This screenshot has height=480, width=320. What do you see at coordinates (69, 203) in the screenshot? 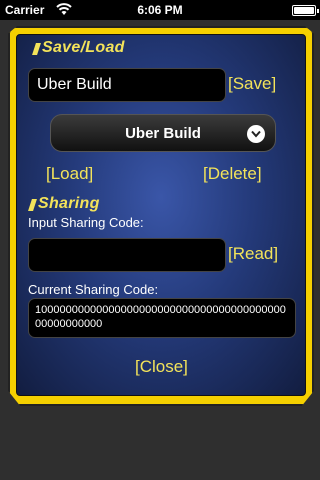
I see `sharing-title: Sharing` at bounding box center [69, 203].